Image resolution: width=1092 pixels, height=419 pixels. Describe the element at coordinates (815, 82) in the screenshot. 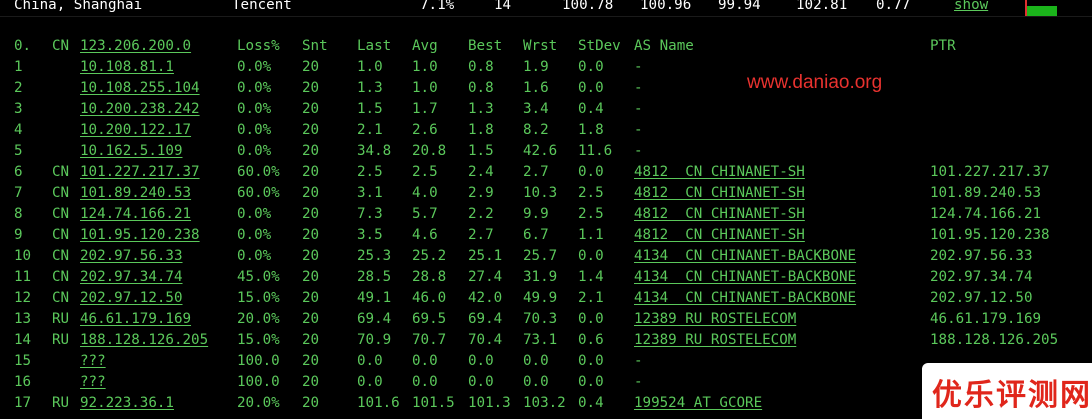

I see `watermark-url: www.daniao.org` at that location.